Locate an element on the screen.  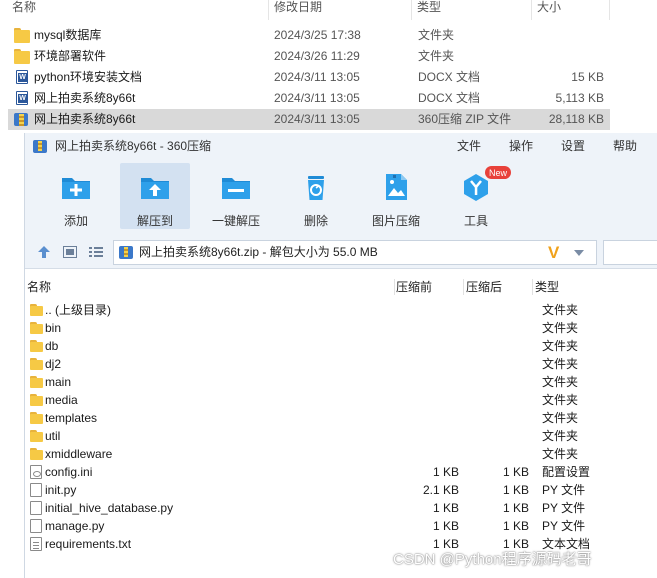
file-name: dj2 is located at coordinates (53, 364).